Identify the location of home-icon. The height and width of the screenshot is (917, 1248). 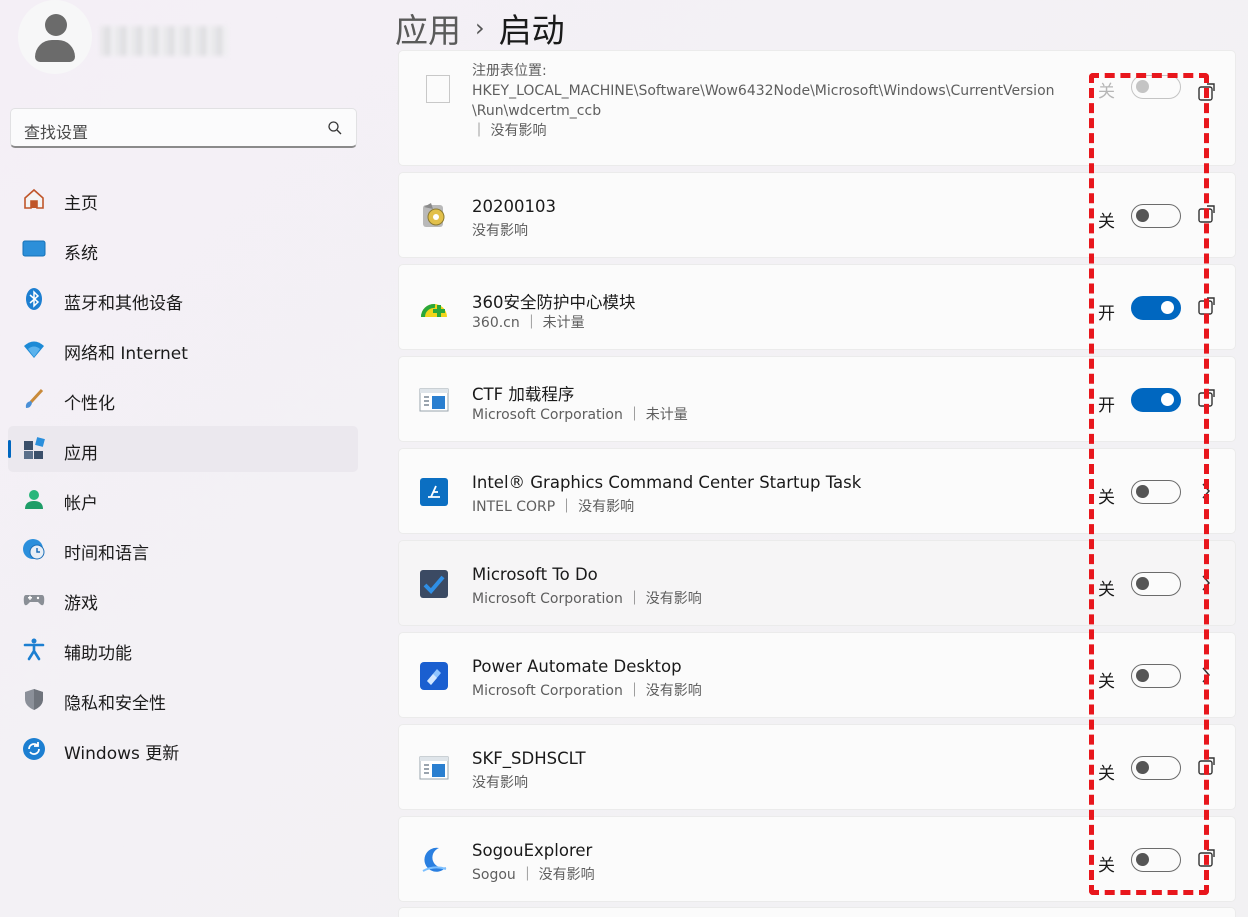
(34, 198).